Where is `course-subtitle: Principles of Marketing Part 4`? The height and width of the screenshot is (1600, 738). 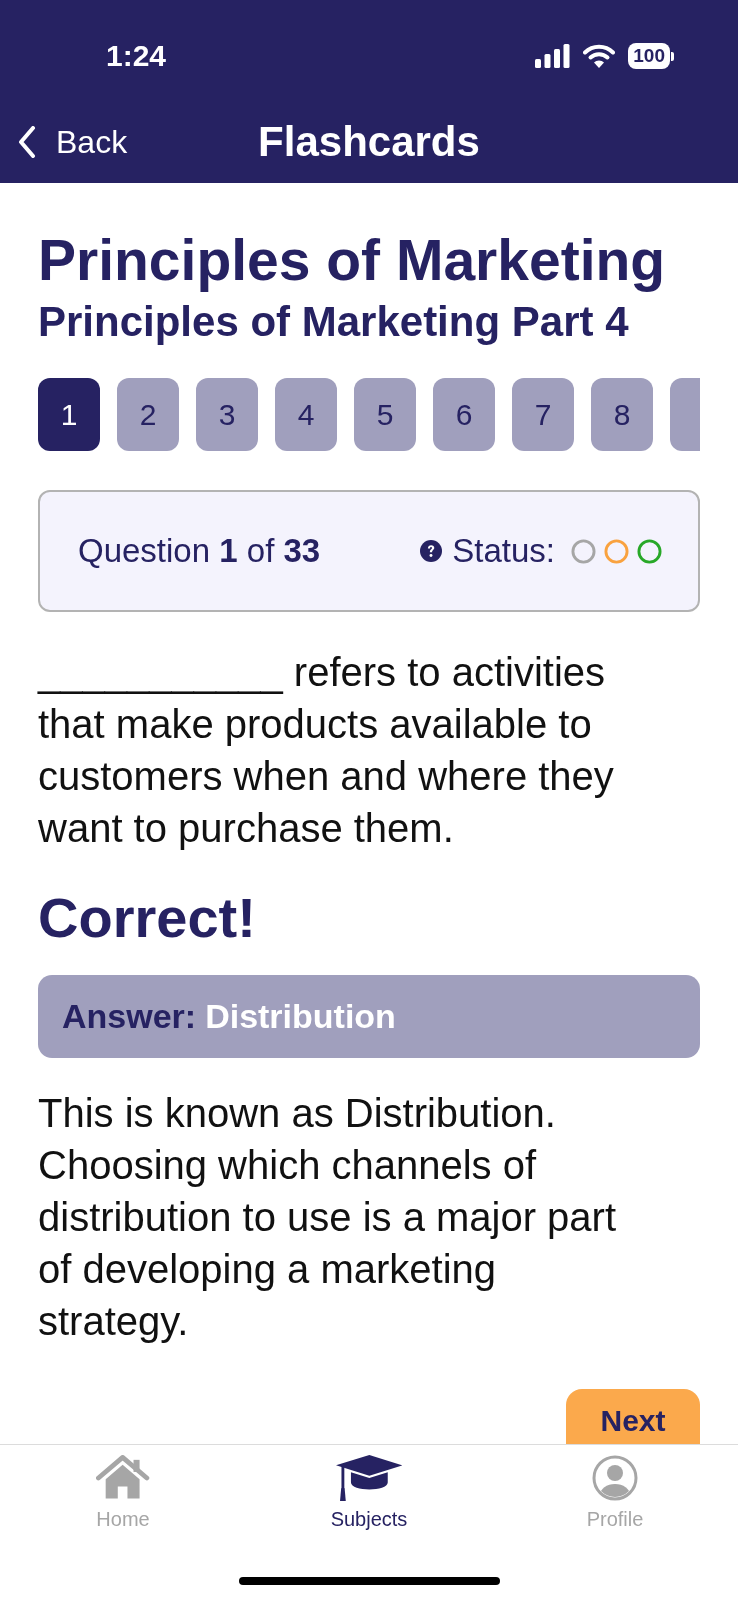 course-subtitle: Principles of Marketing Part 4 is located at coordinates (334, 322).